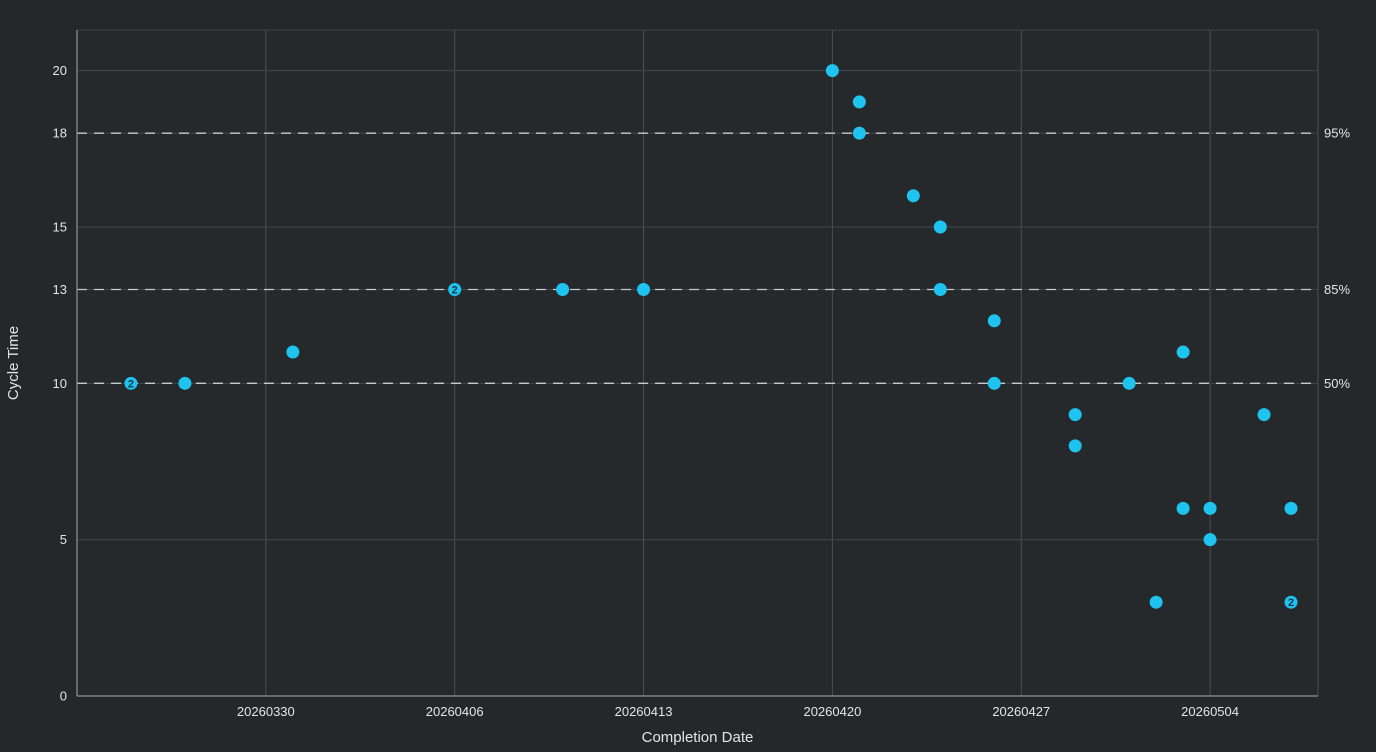  What do you see at coordinates (1210, 711) in the screenshot?
I see `x-tick-label: 20260504` at bounding box center [1210, 711].